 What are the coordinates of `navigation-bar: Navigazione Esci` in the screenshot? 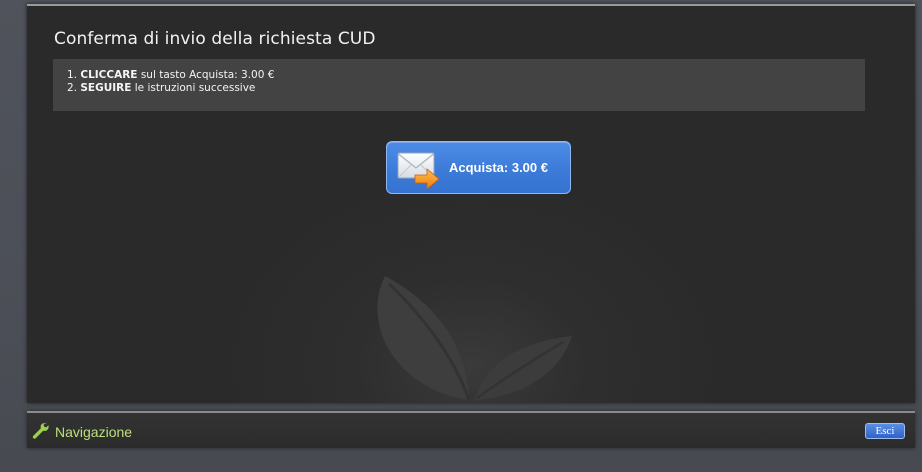 It's located at (471, 429).